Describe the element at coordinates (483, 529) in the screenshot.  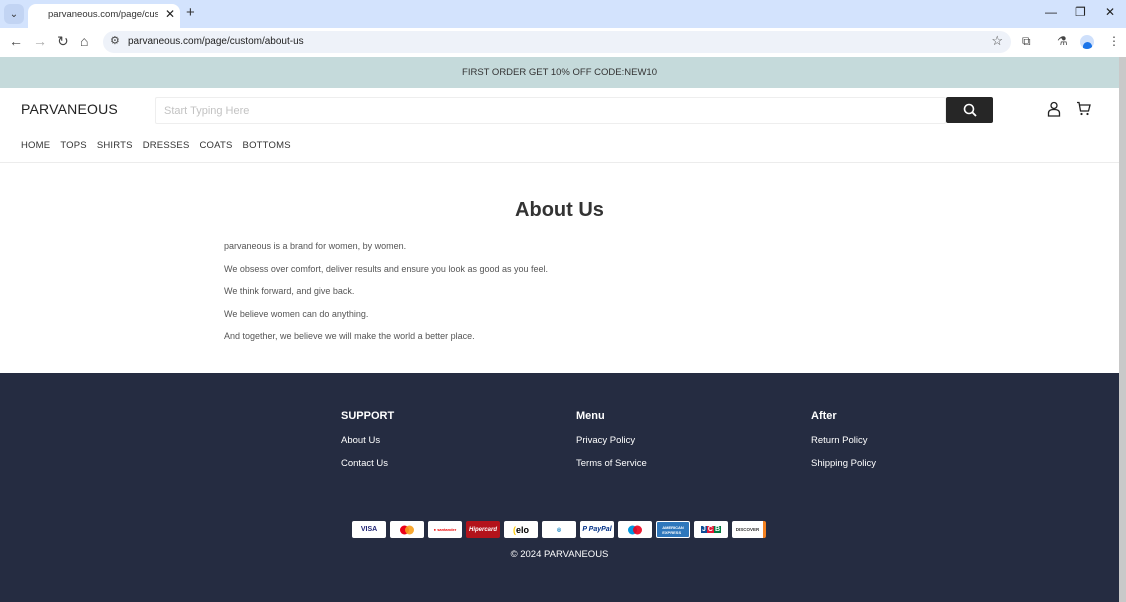
I see `hipercard-icon: Hipercard` at that location.